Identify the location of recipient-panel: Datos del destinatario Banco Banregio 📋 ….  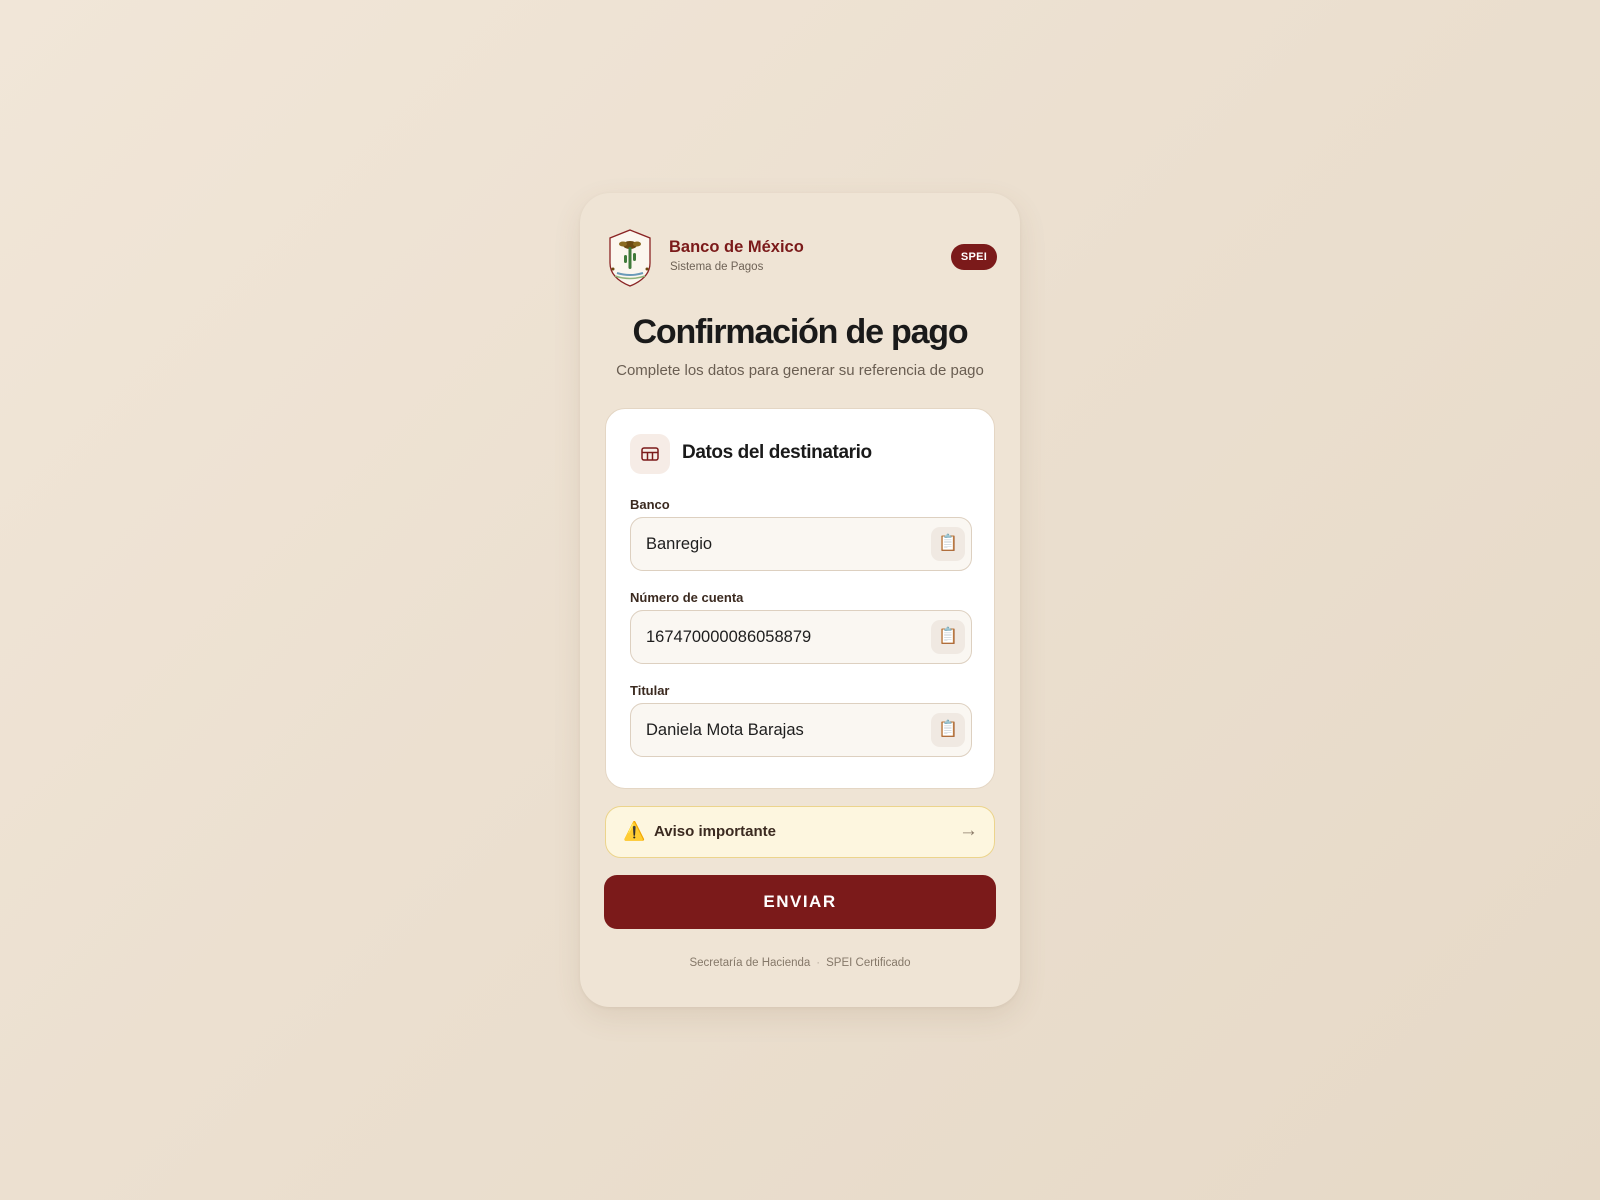
(800, 598).